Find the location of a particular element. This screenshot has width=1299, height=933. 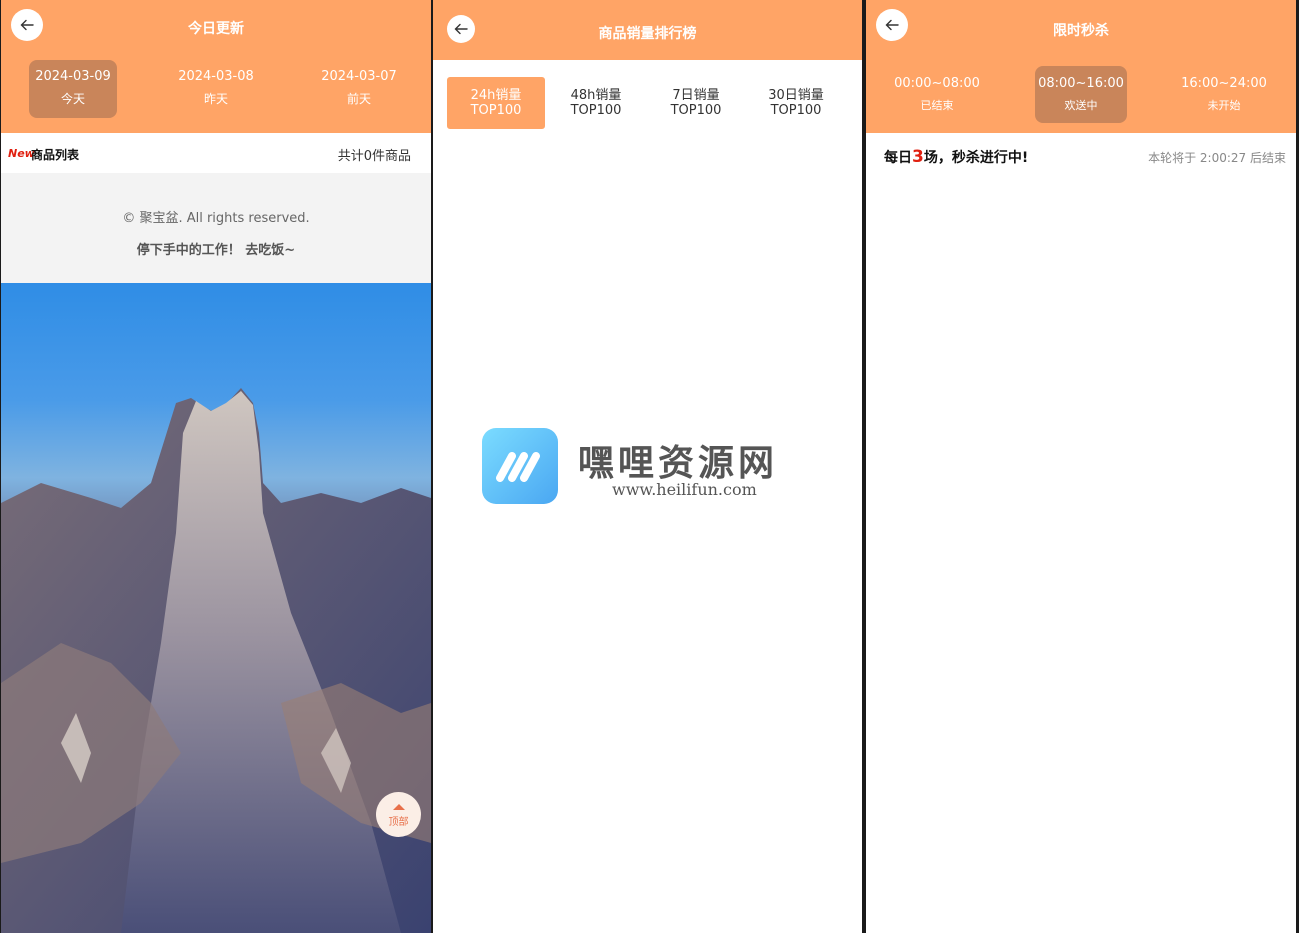

copyright: © 聚宝盆. All rights reserved. is located at coordinates (216, 218).